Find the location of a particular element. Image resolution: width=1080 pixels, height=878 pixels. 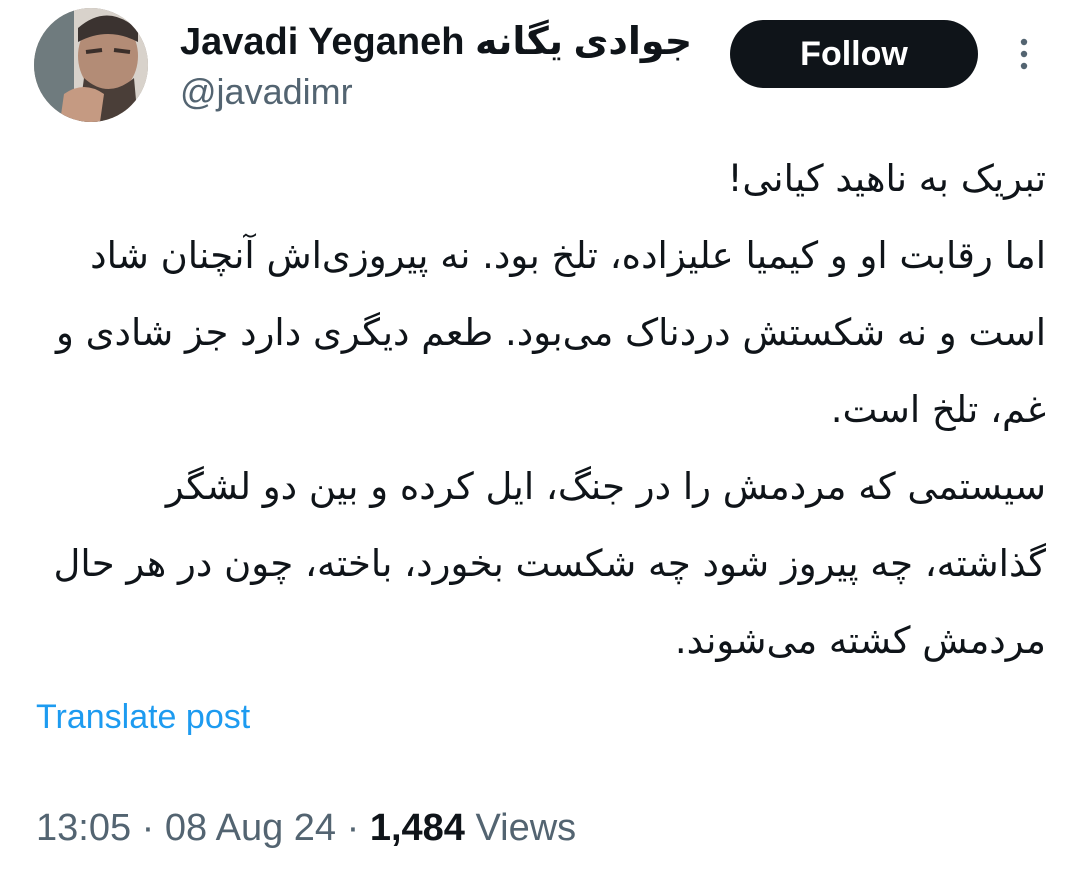

avatar-image is located at coordinates (91, 65).